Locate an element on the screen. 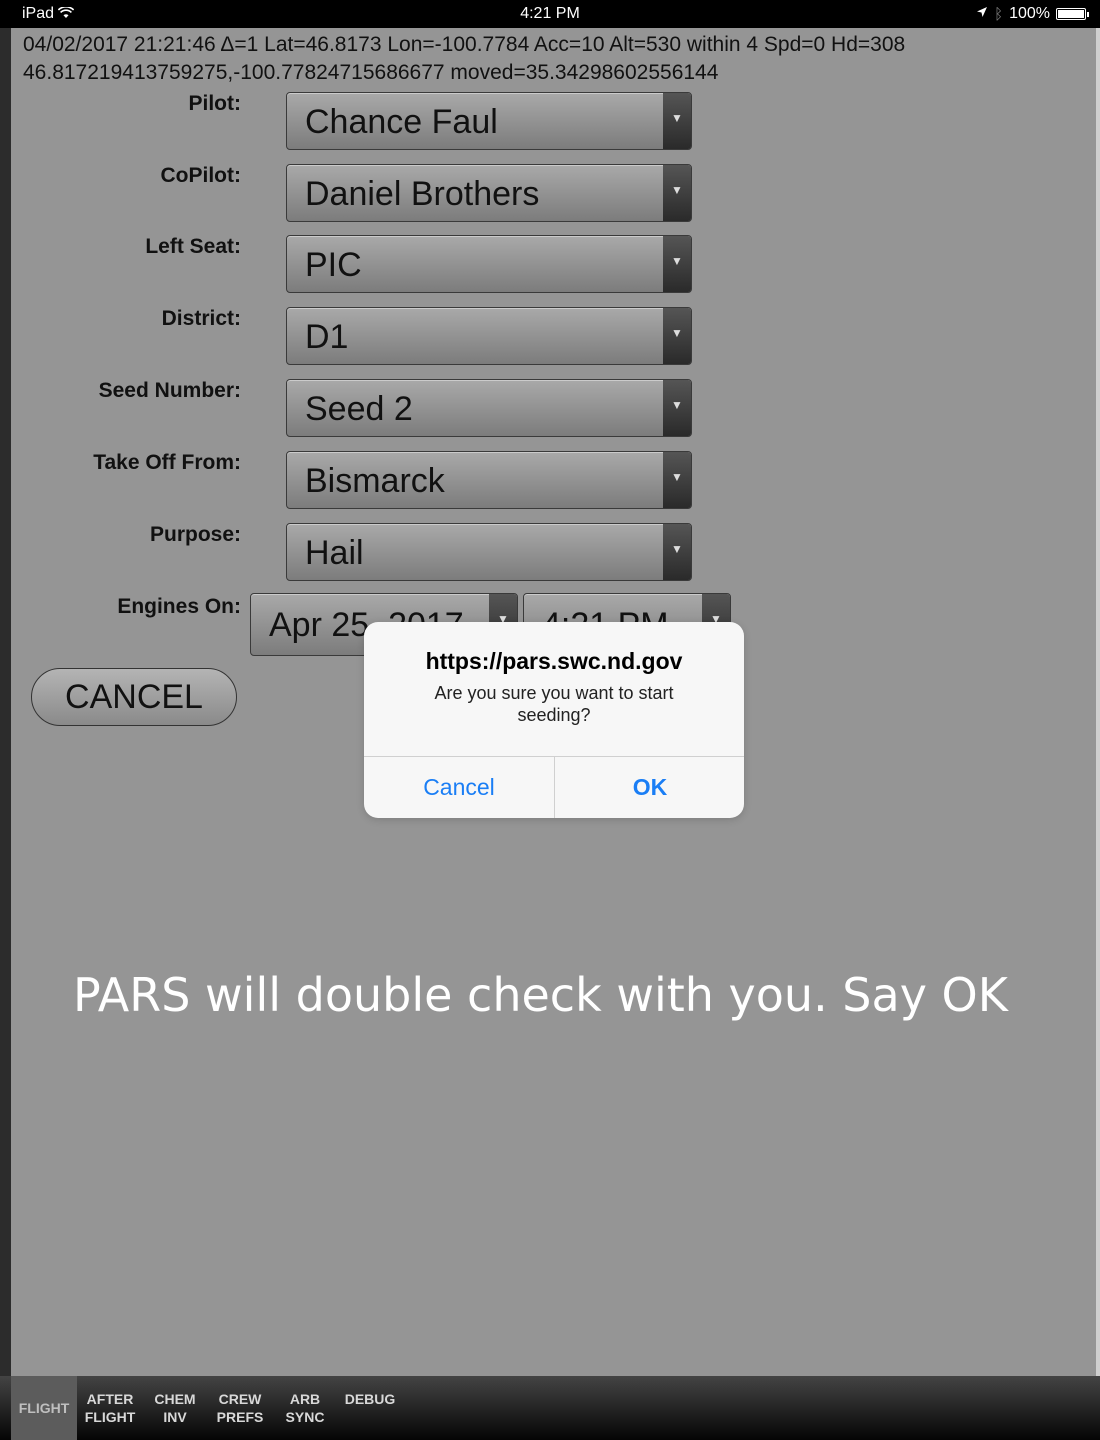  location-arrow-icon is located at coordinates (982, 14).